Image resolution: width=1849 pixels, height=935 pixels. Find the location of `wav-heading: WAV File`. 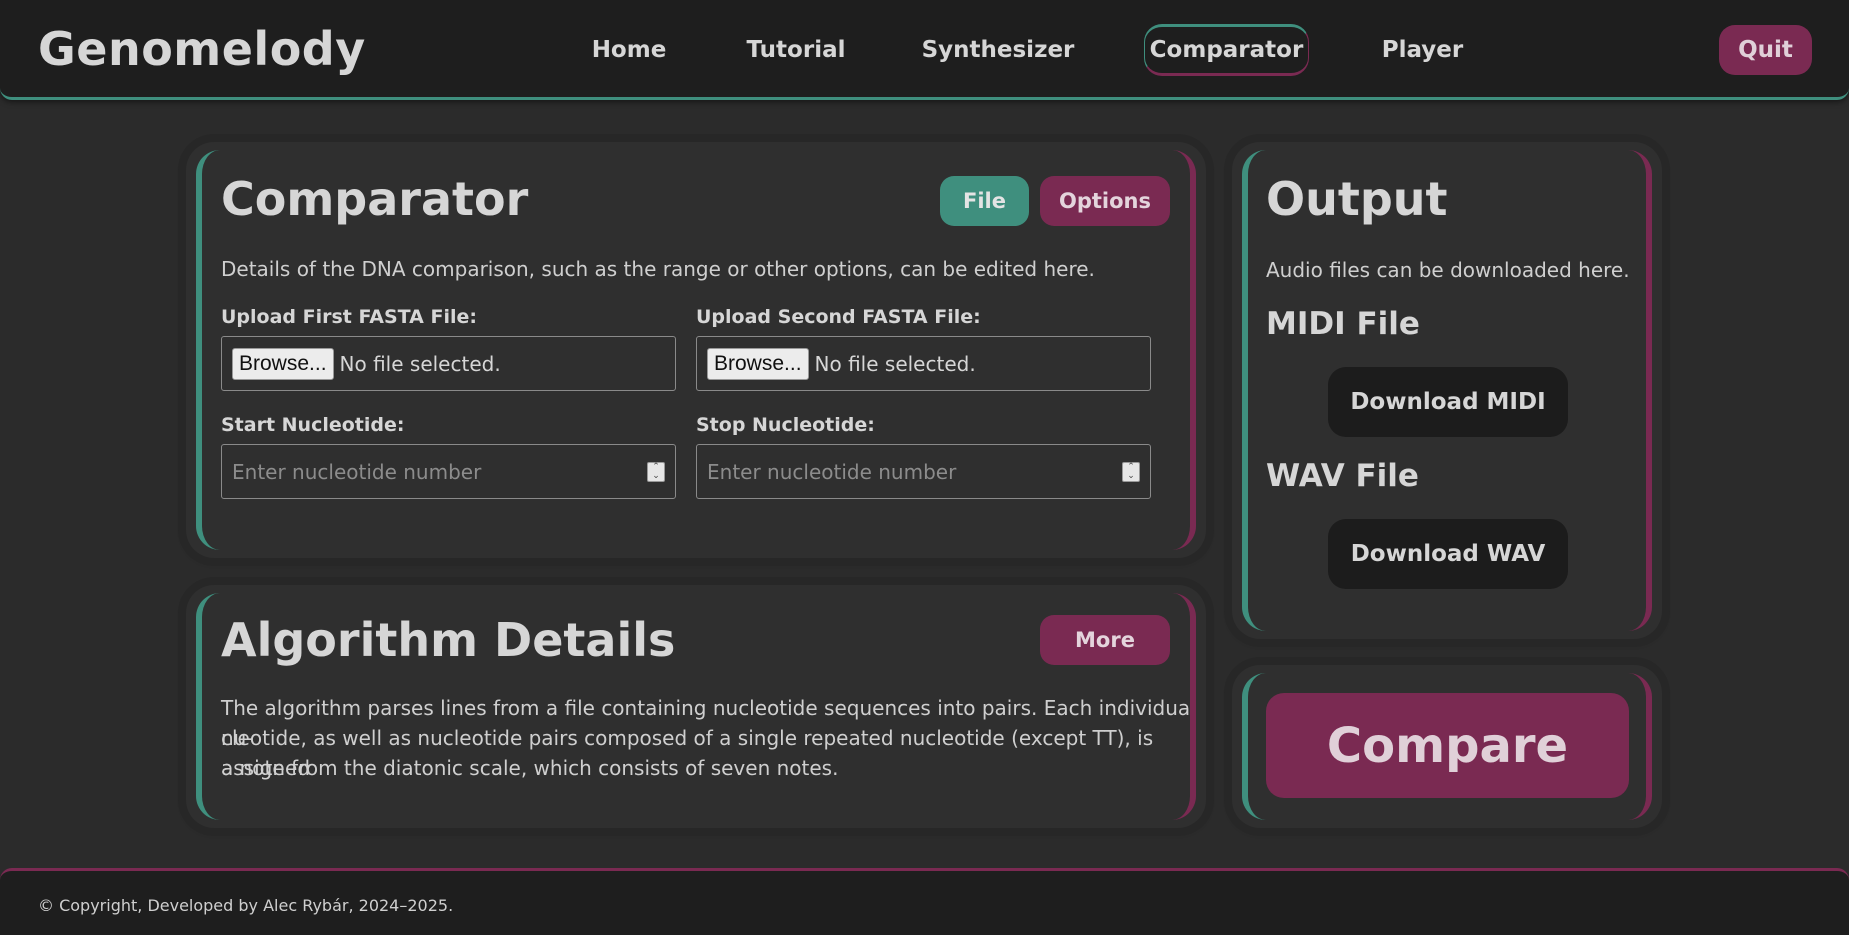

wav-heading: WAV File is located at coordinates (1342, 476).